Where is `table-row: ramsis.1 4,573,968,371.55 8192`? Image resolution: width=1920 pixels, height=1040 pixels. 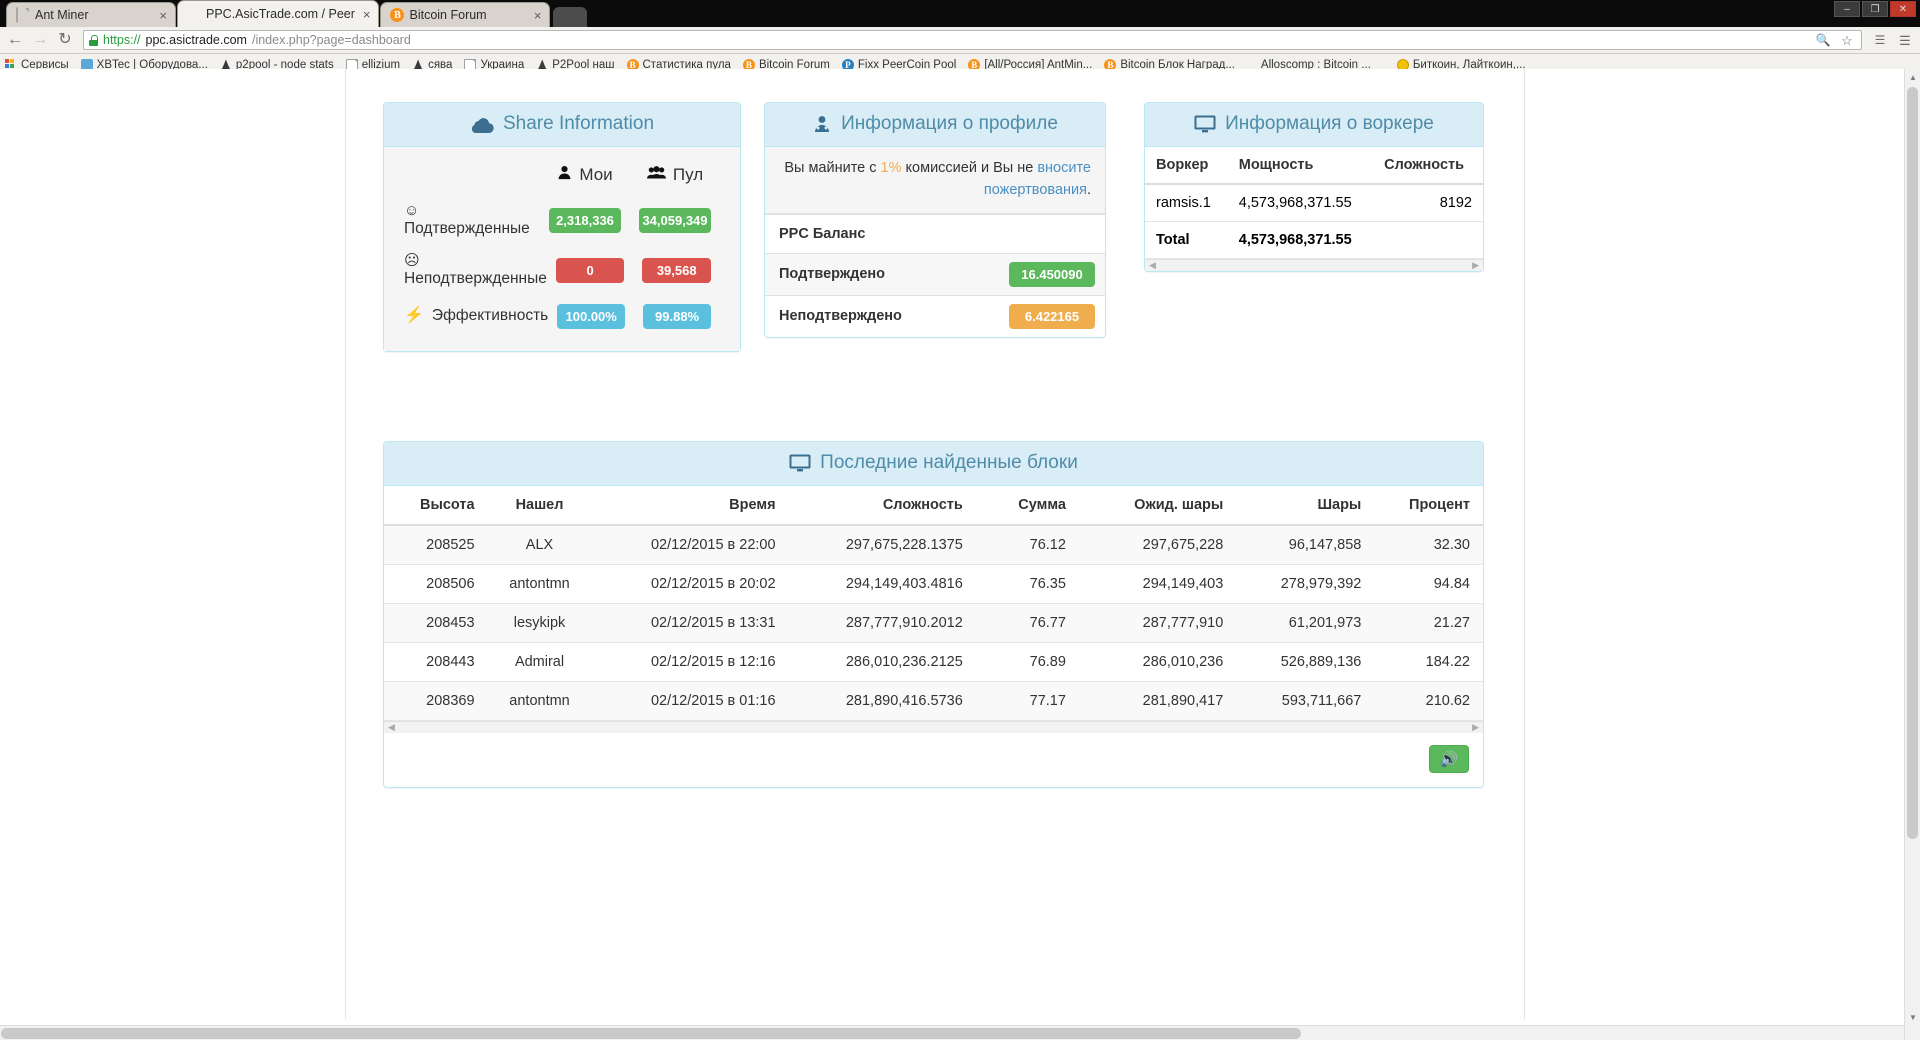
table-row: ramsis.1 4,573,968,371.55 8192 is located at coordinates (1314, 203).